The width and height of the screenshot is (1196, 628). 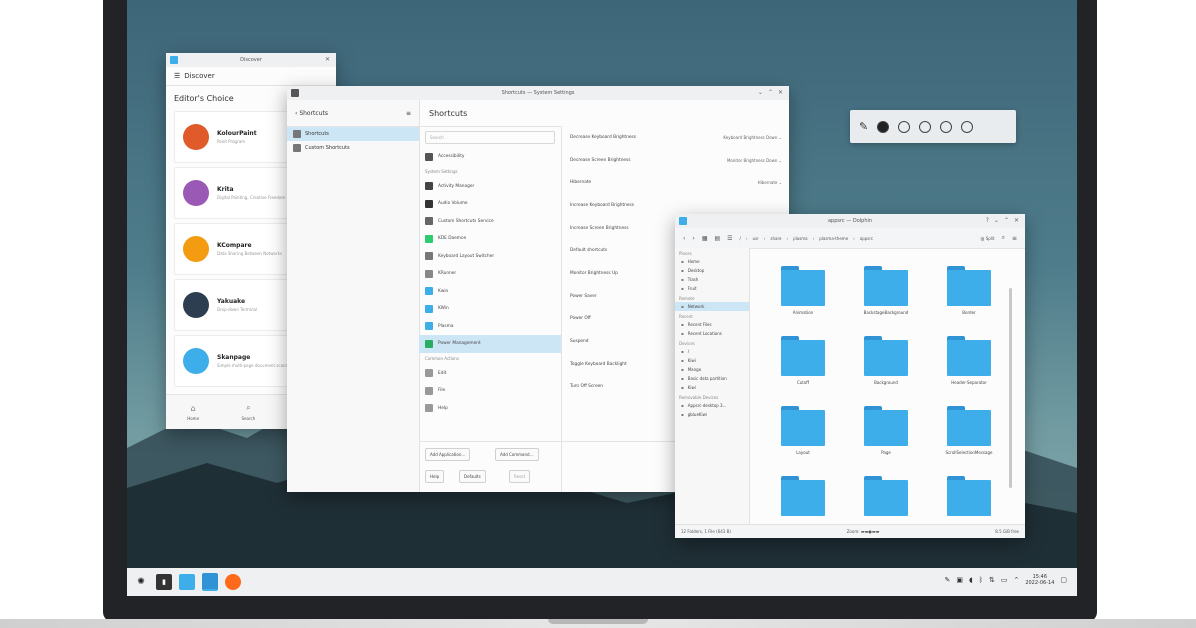 What do you see at coordinates (490, 409) in the screenshot?
I see `list-item: Help` at bounding box center [490, 409].